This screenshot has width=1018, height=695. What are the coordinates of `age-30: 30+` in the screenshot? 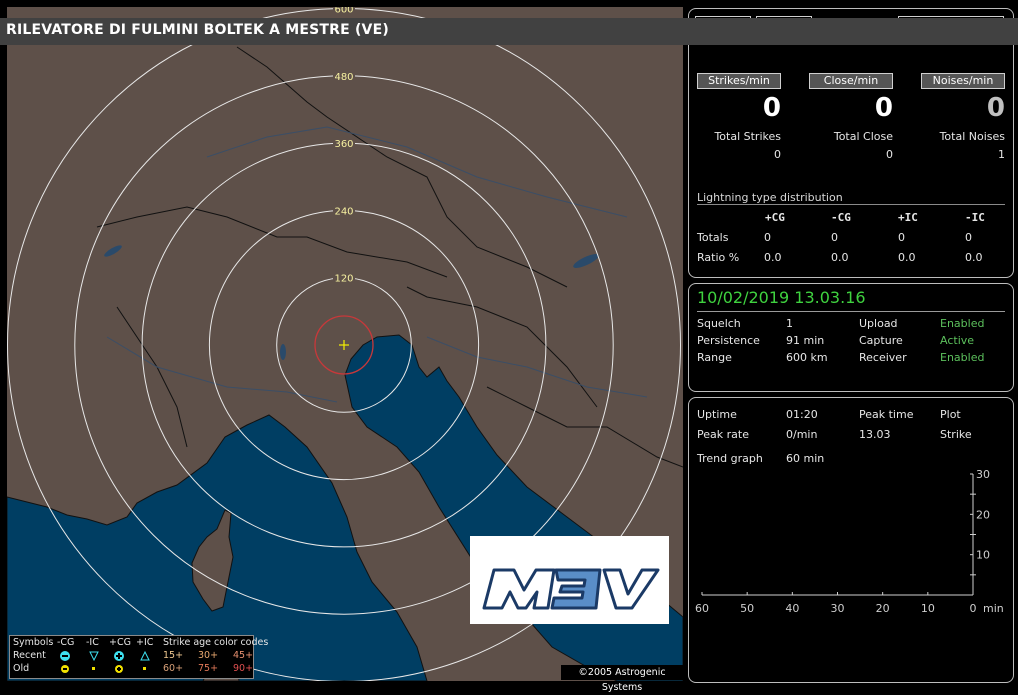 It's located at (208, 655).